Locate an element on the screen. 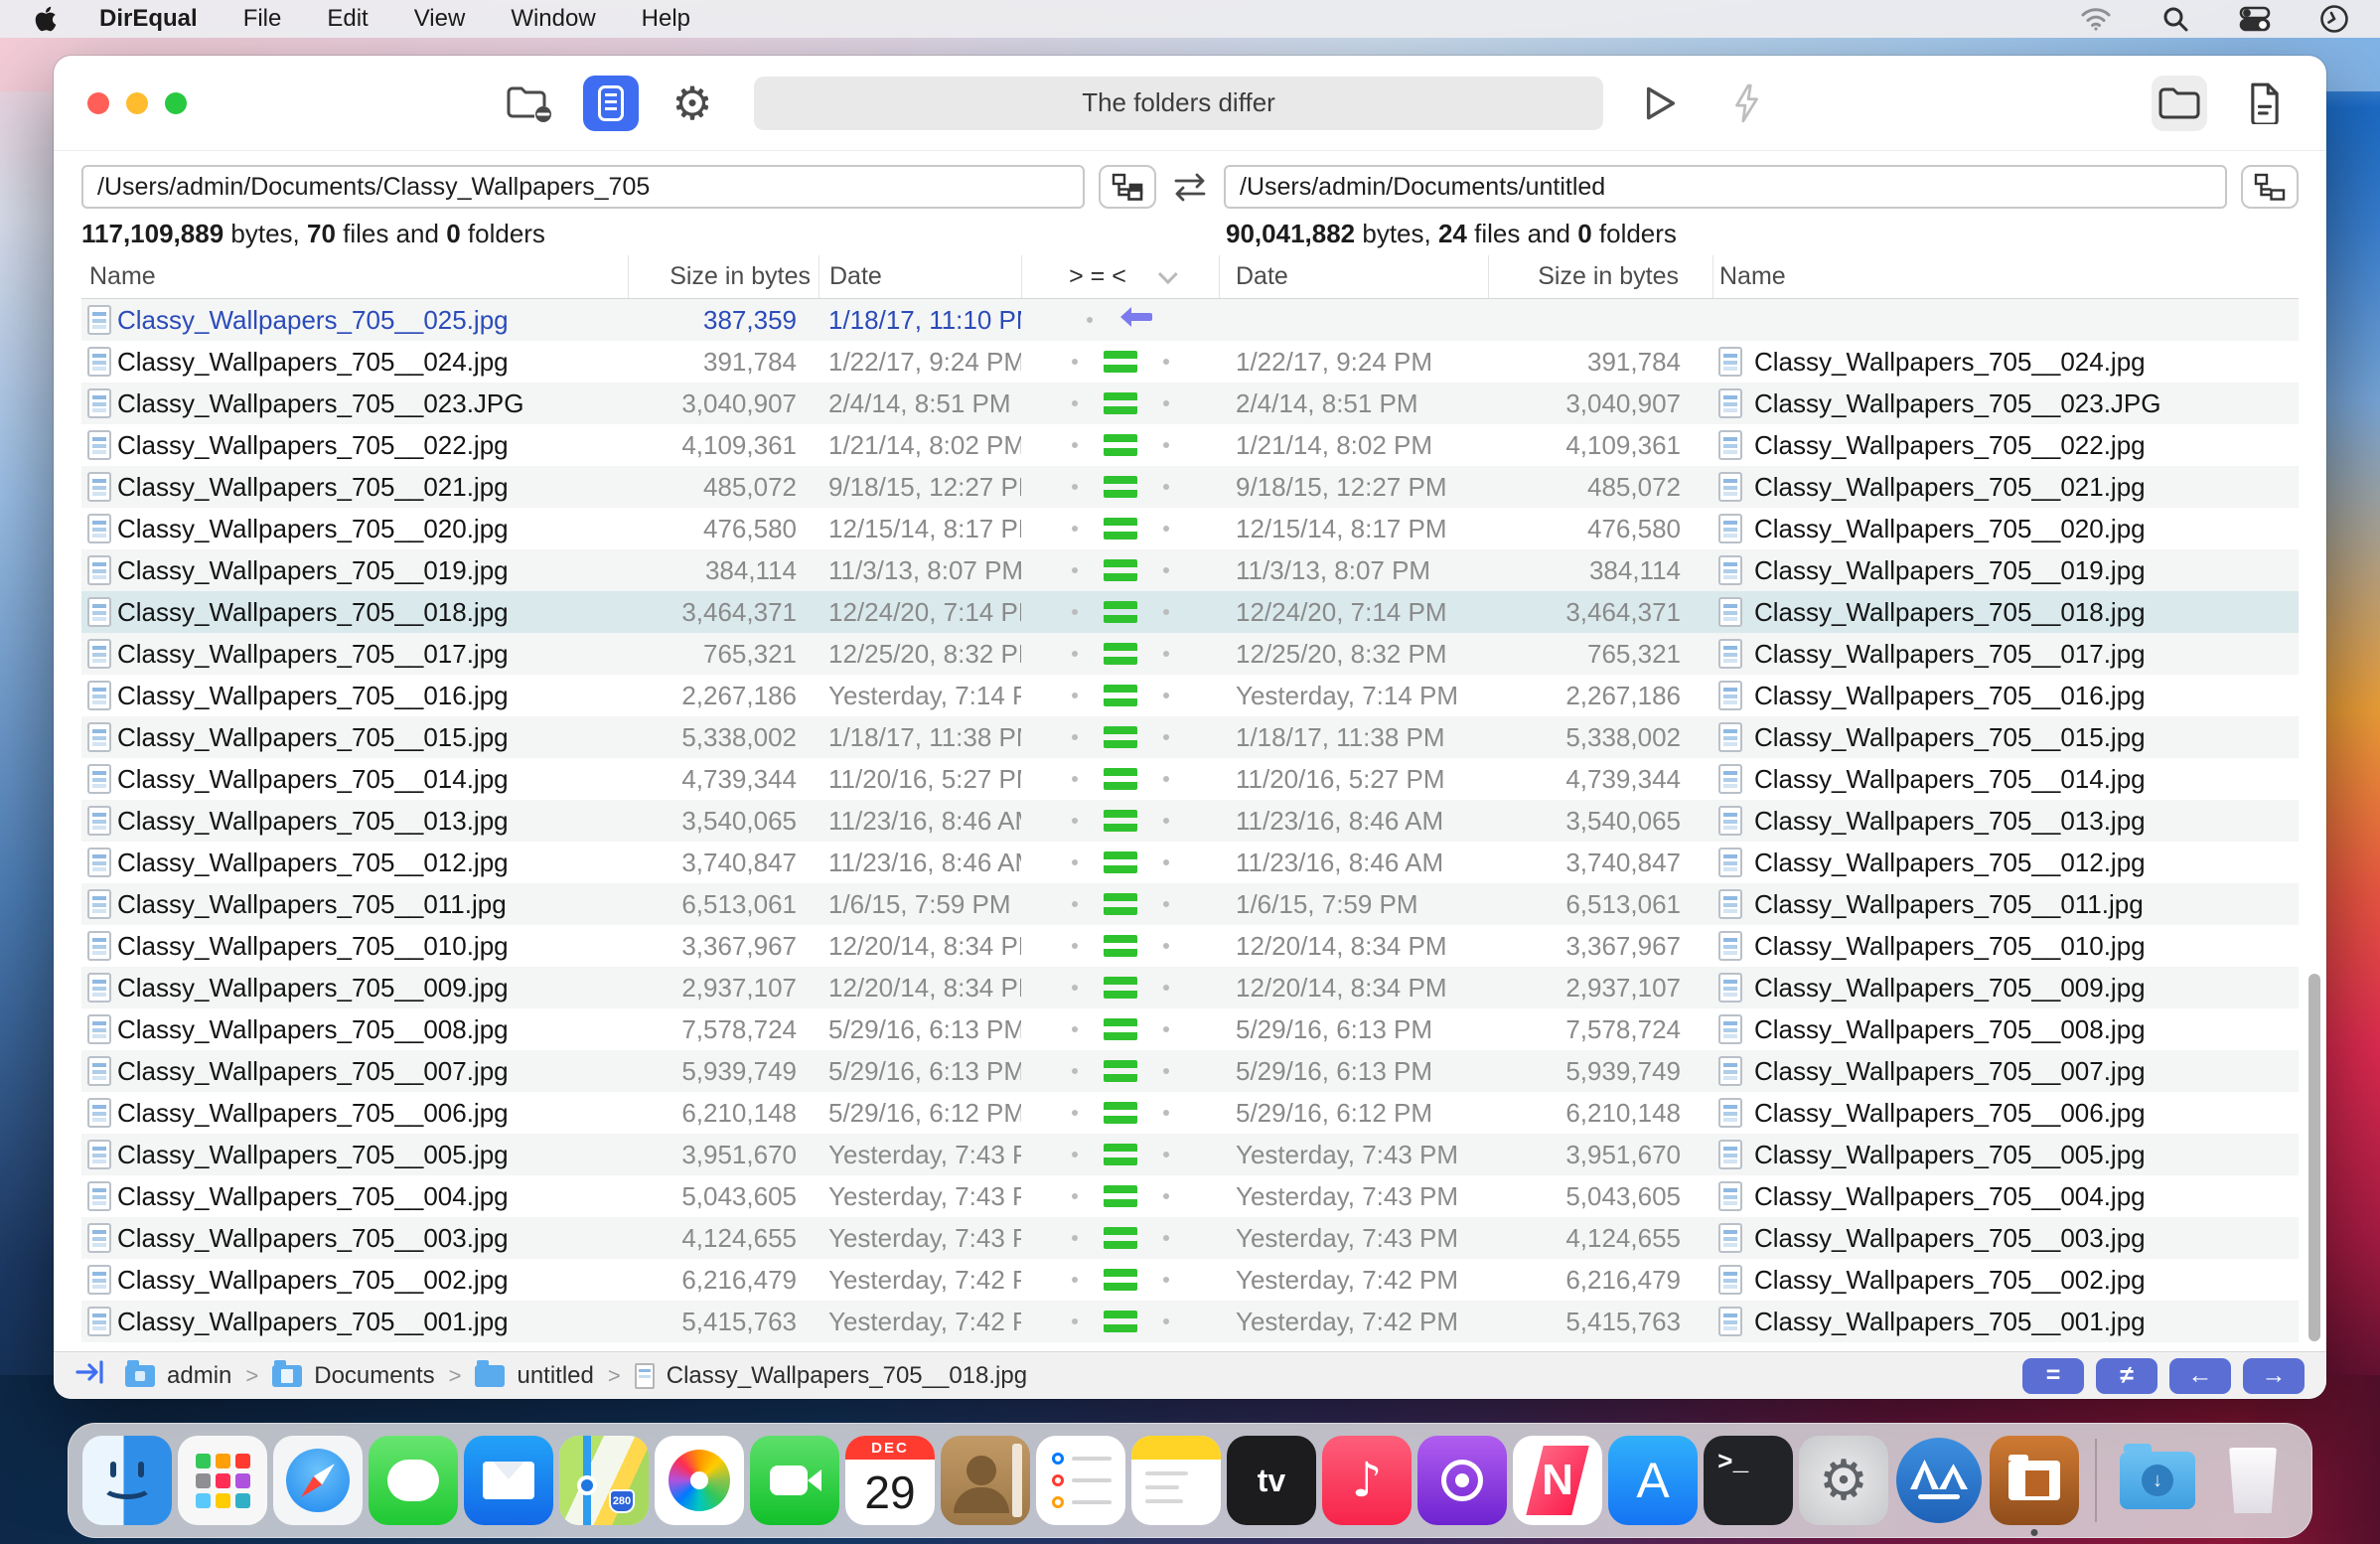 This screenshot has height=1544, width=2380. minimize-button is located at coordinates (137, 102).